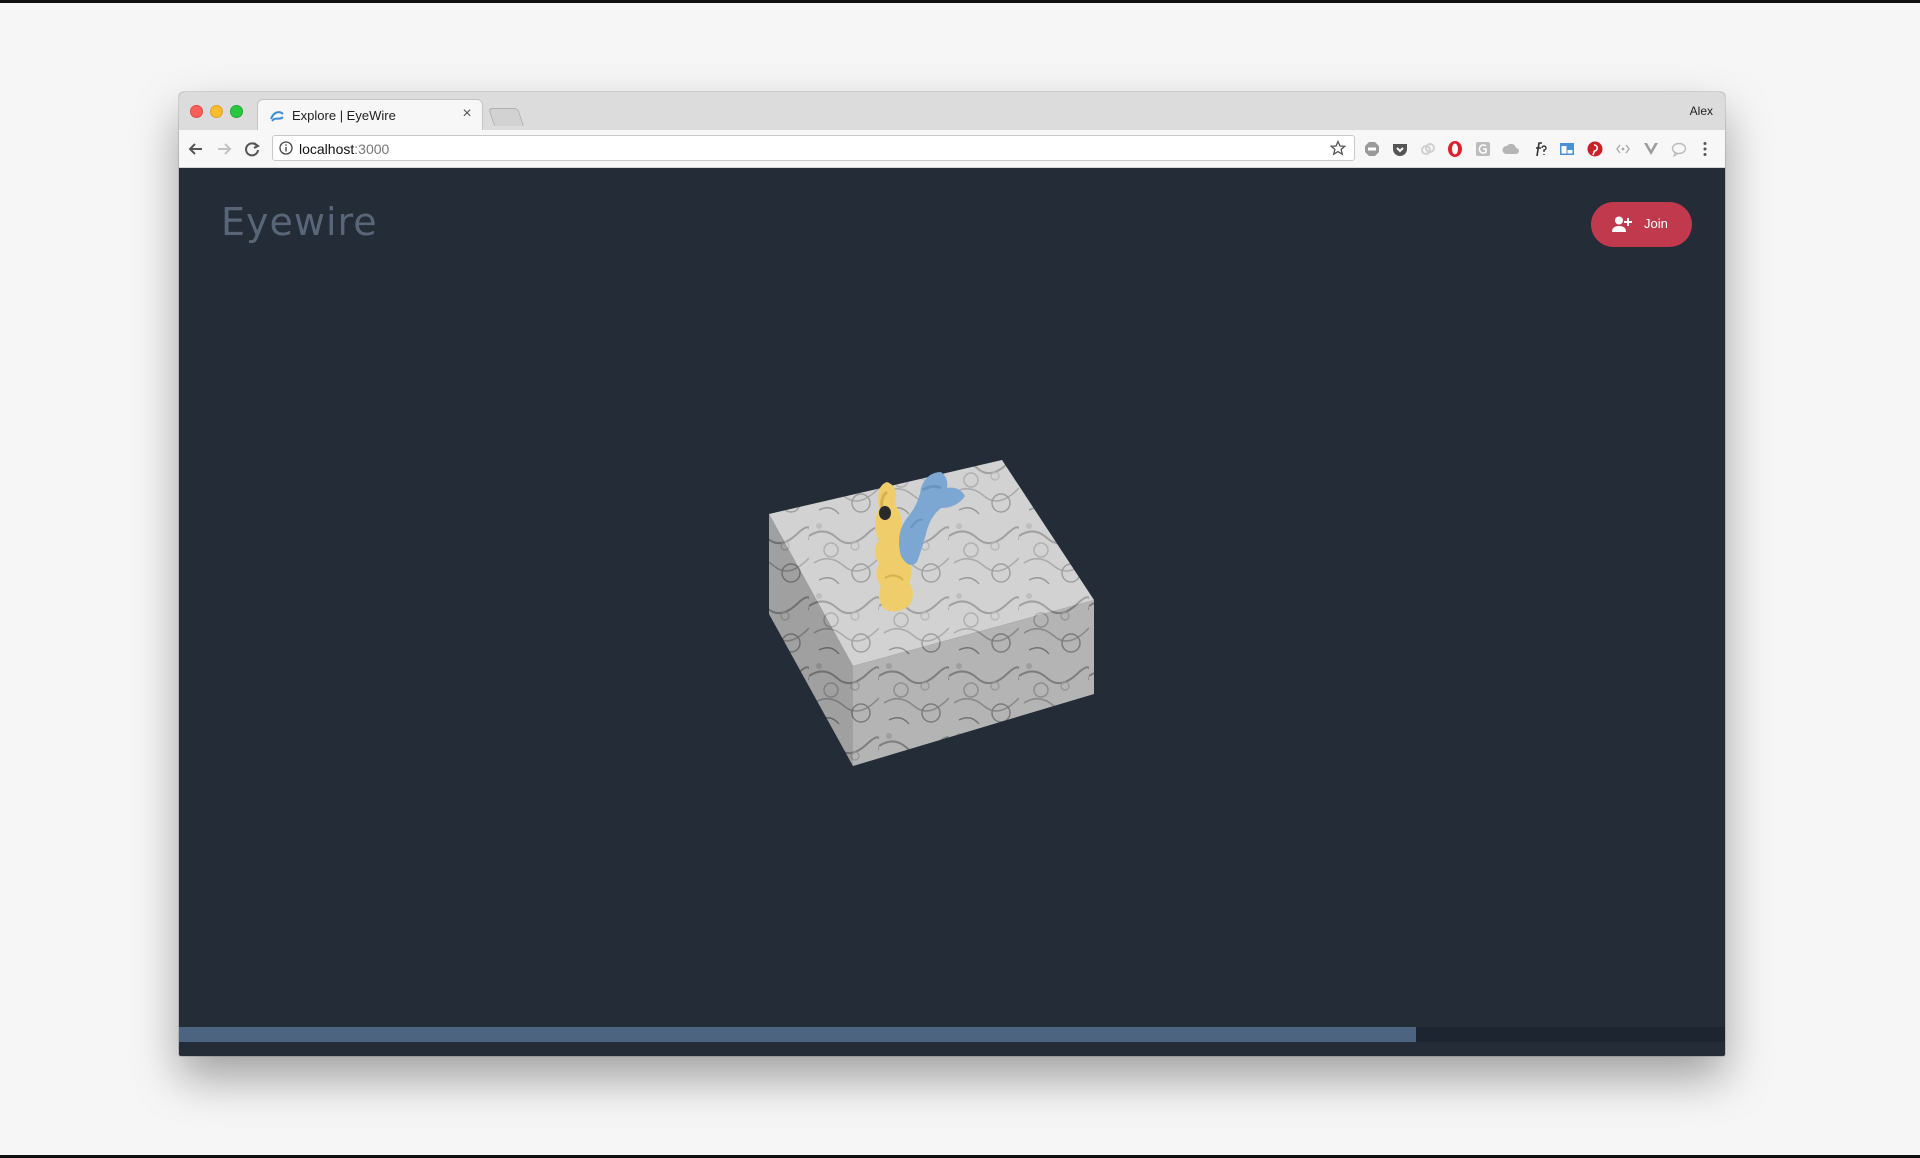  I want to click on browser-tab: Explore | EyeWire ×, so click(370, 115).